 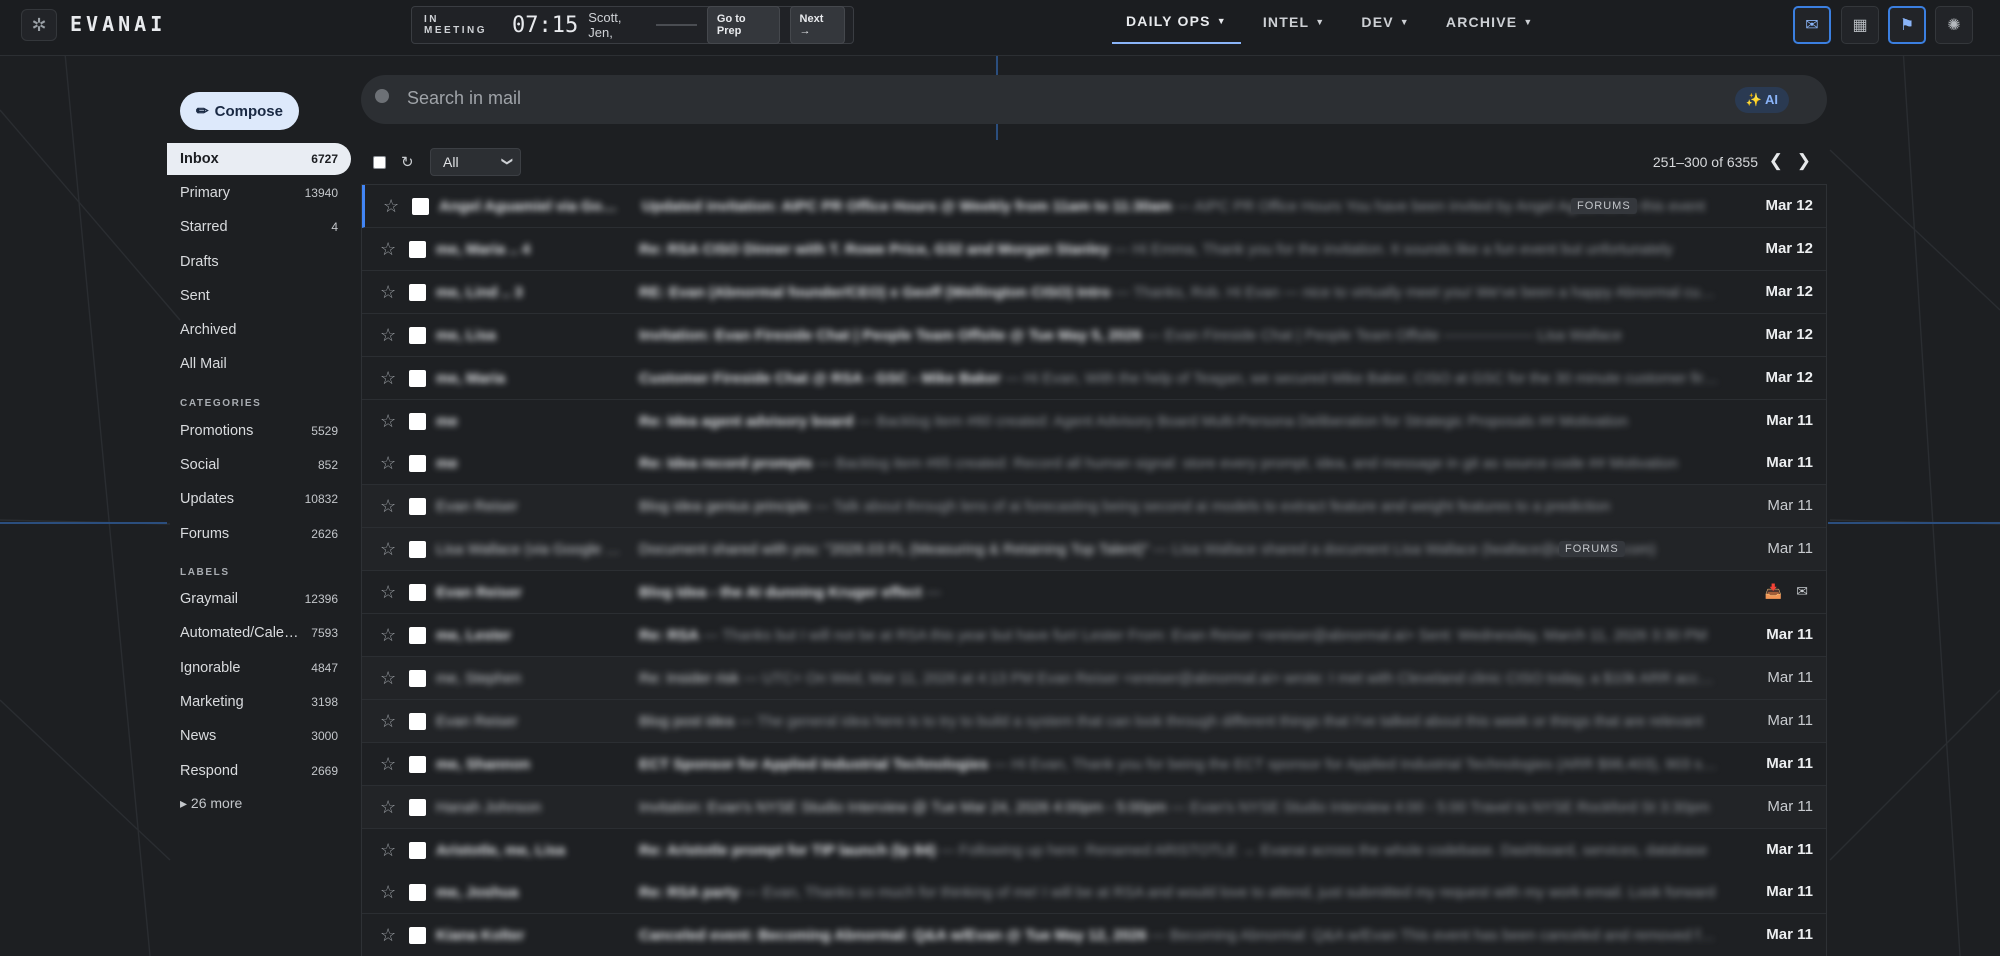 I want to click on select-all-checkbox, so click(x=379, y=162).